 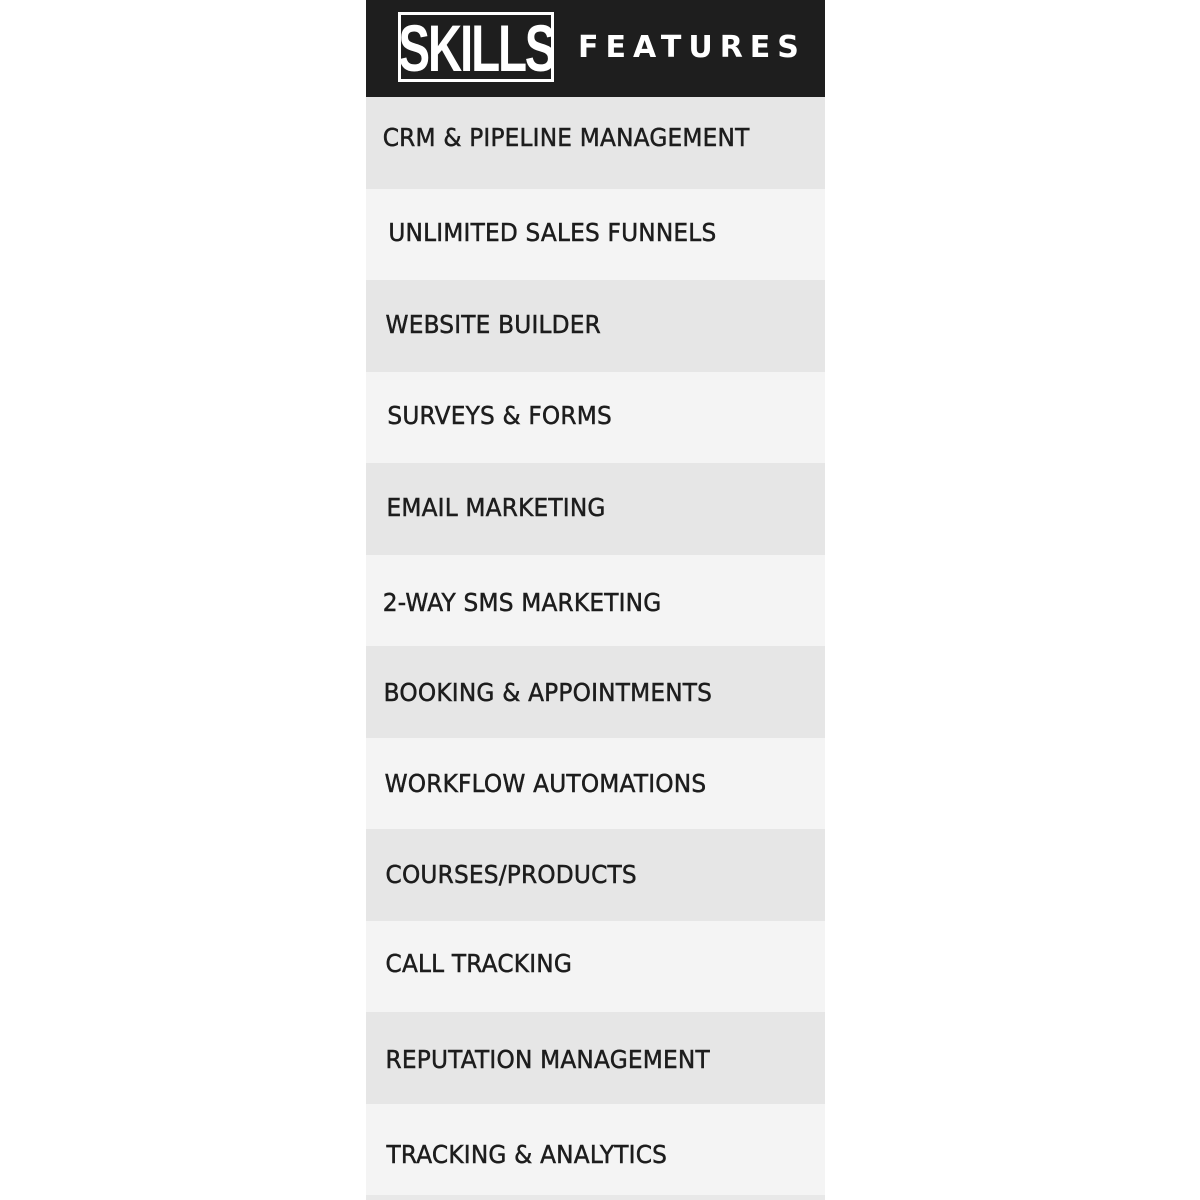 What do you see at coordinates (595, 966) in the screenshot?
I see `feature-row-call-tracking: CALL TRACKING` at bounding box center [595, 966].